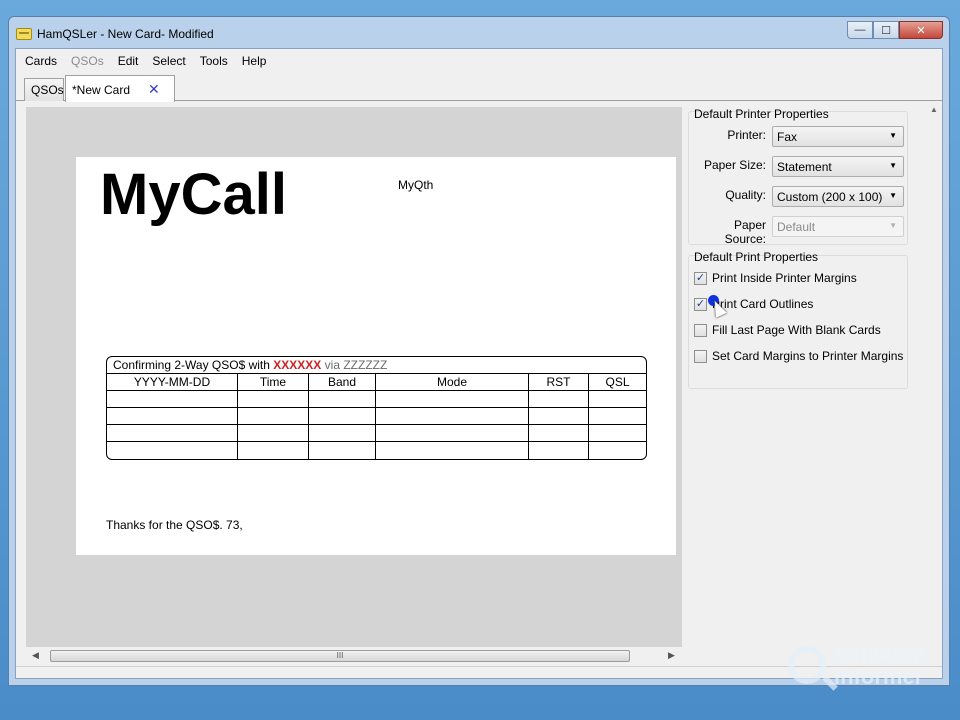 The width and height of the screenshot is (960, 720). Describe the element at coordinates (24, 34) in the screenshot. I see `app-icon` at that location.